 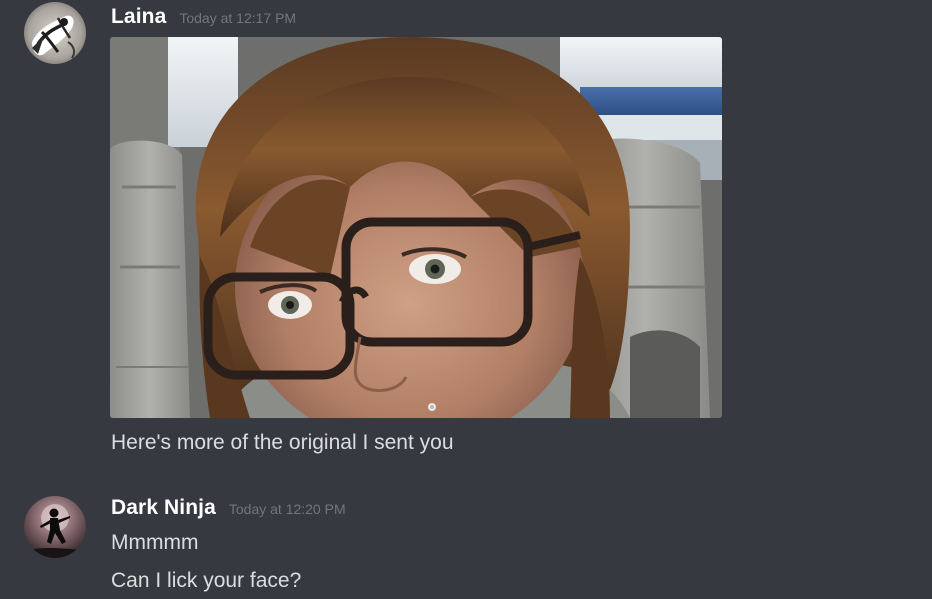 What do you see at coordinates (282, 442) in the screenshot?
I see `message-text: Here's more of the original I sent you` at bounding box center [282, 442].